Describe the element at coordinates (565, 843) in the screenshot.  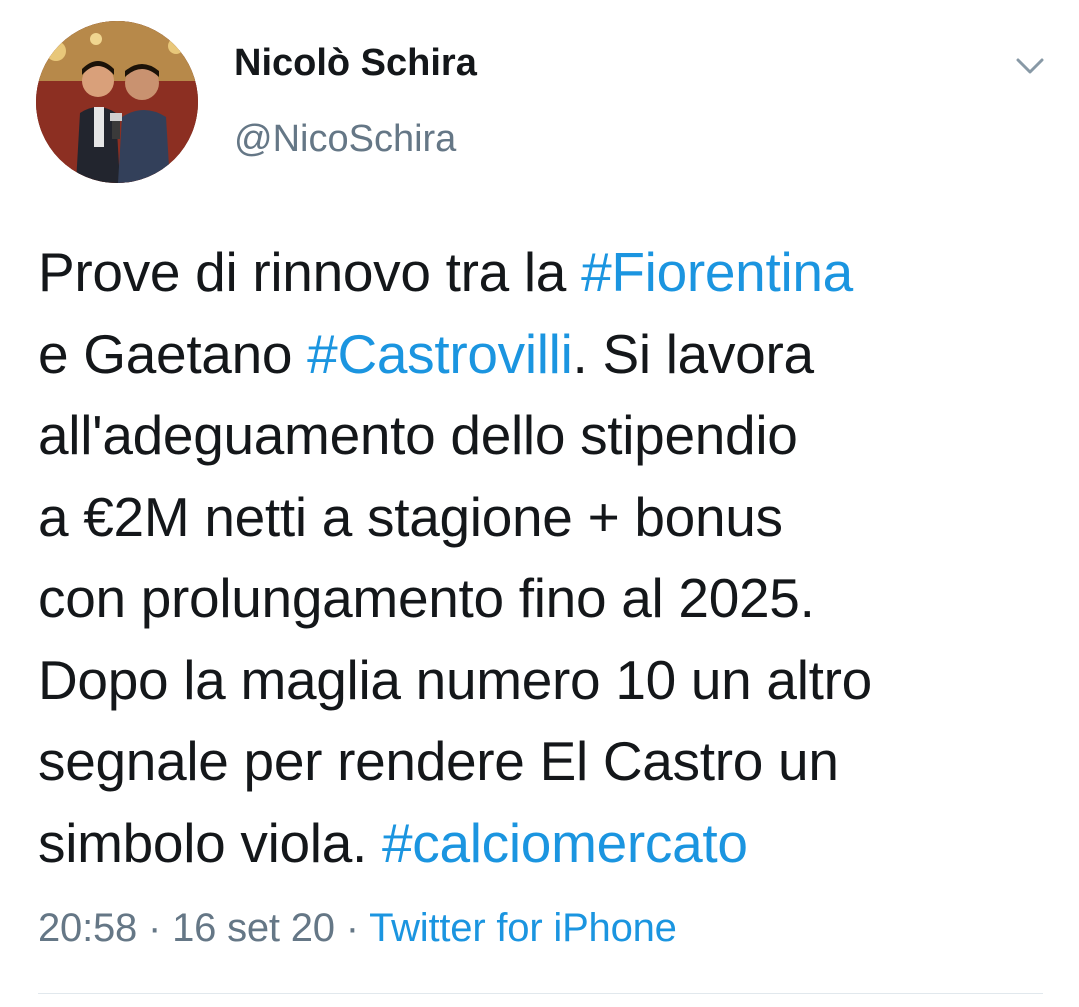
I see `hashtag-link: #calciomercato` at that location.